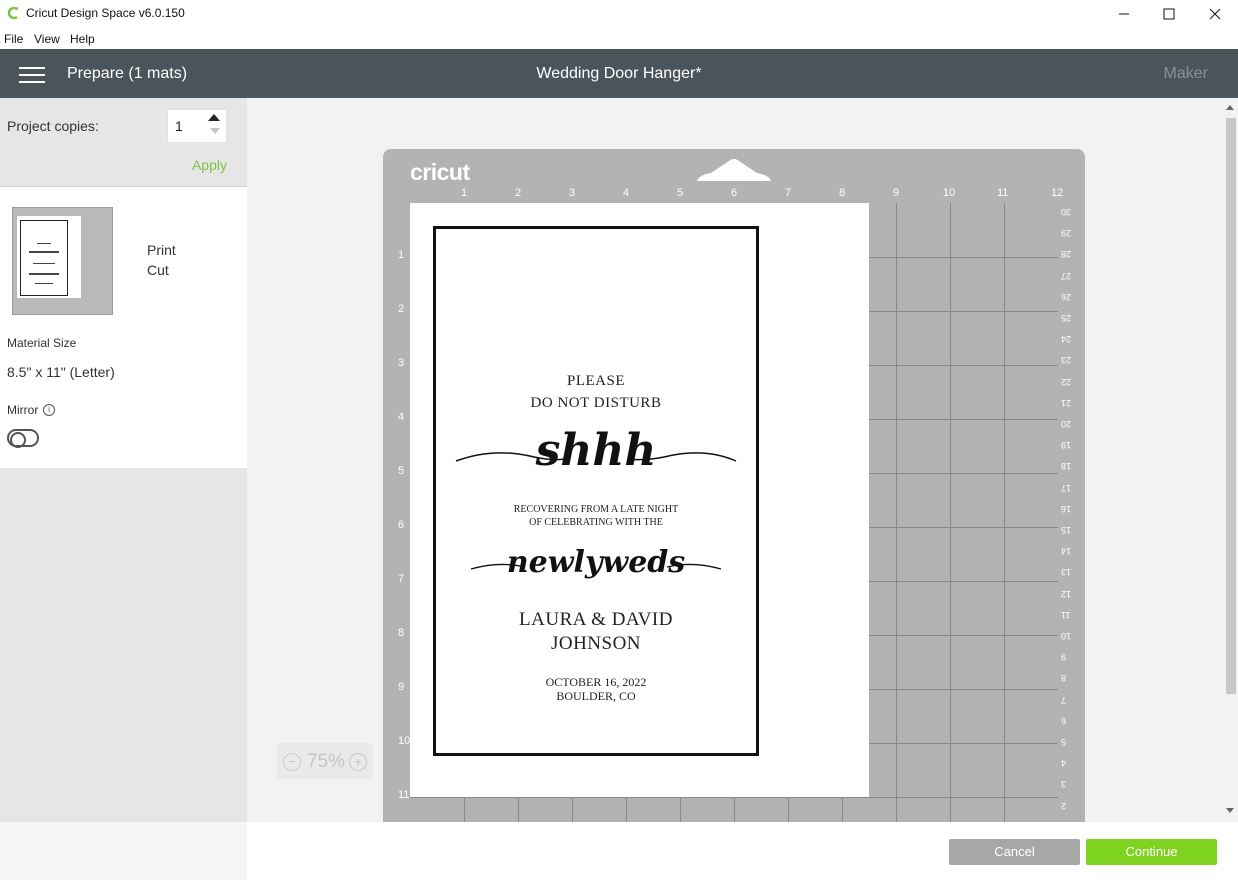 The width and height of the screenshot is (1238, 880). I want to click on design-script-newlyweds: newlyweds, so click(596, 562).